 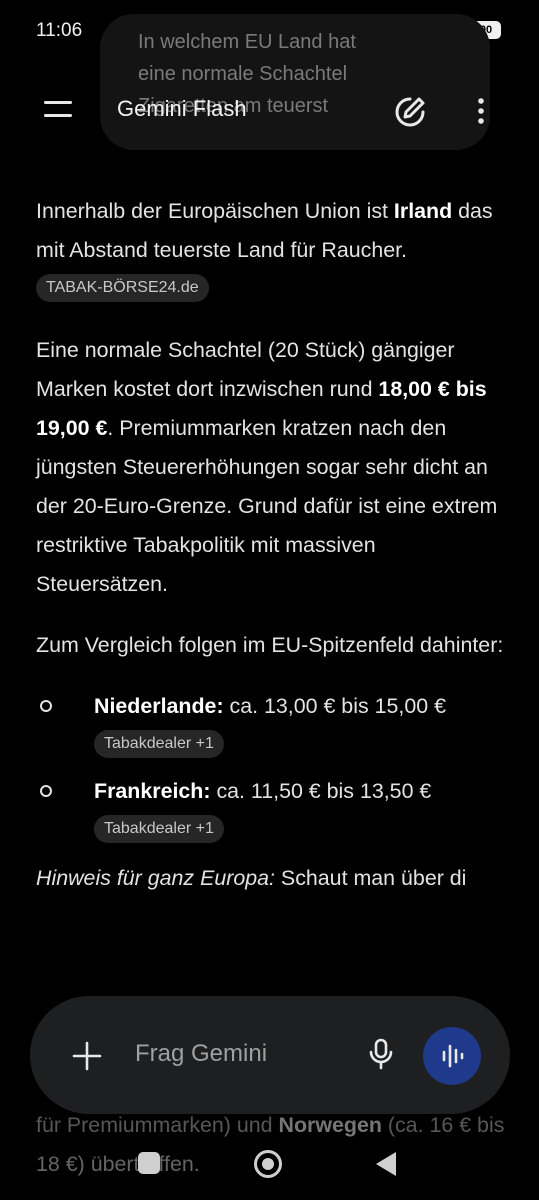 What do you see at coordinates (201, 1054) in the screenshot?
I see `prompt-input: Frag Gemini` at bounding box center [201, 1054].